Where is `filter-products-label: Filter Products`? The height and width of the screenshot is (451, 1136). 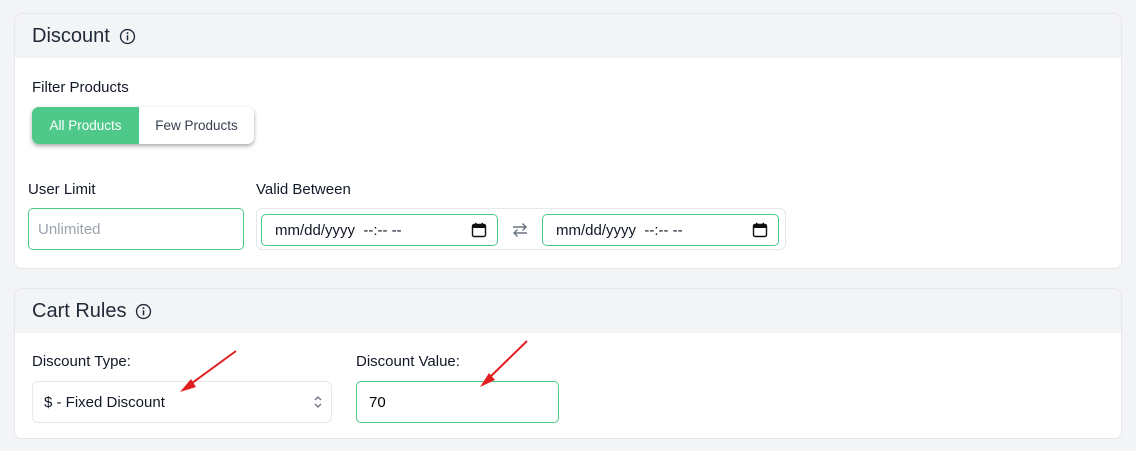 filter-products-label: Filter Products is located at coordinates (80, 87).